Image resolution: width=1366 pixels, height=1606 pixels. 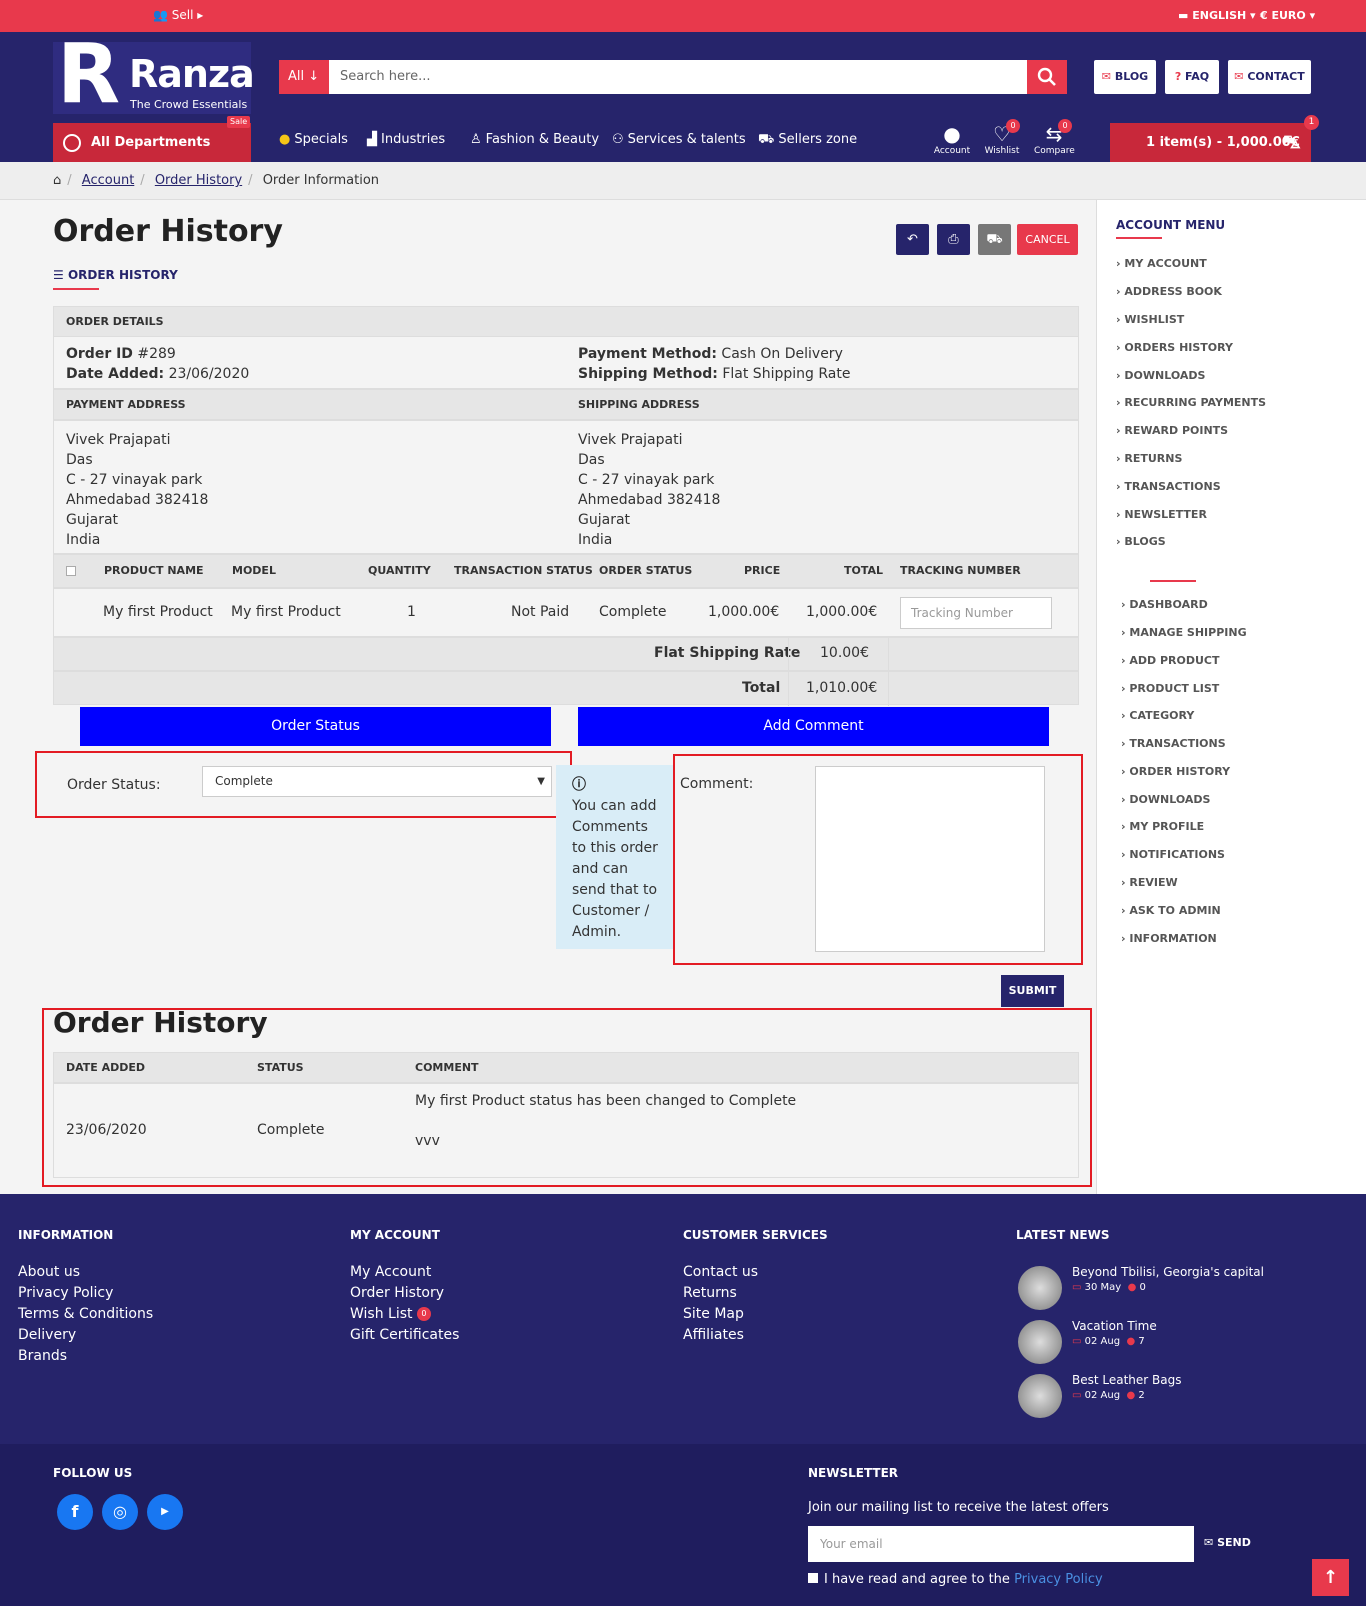 I want to click on shipping-method-value: Flat Shipping Rate, so click(x=786, y=374).